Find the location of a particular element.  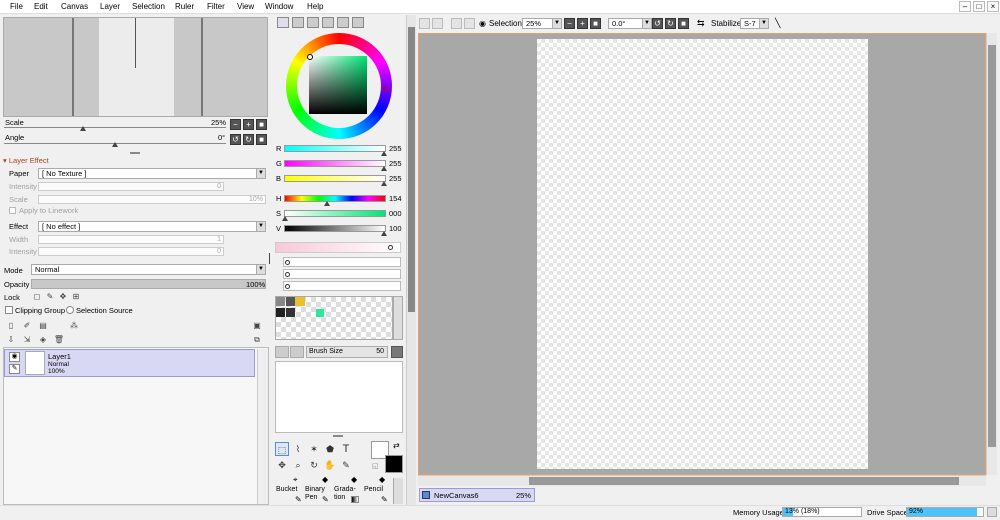

b-value: 255 is located at coordinates (395, 178).